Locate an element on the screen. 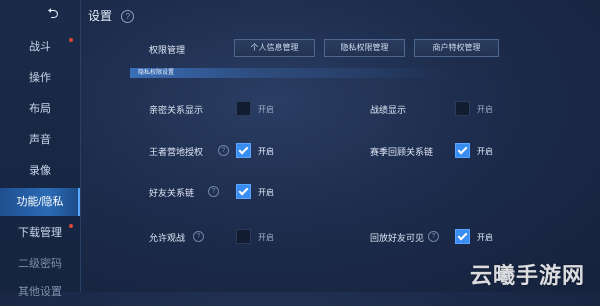  sidebar-item-downloads: 下载管理 is located at coordinates (40, 233).